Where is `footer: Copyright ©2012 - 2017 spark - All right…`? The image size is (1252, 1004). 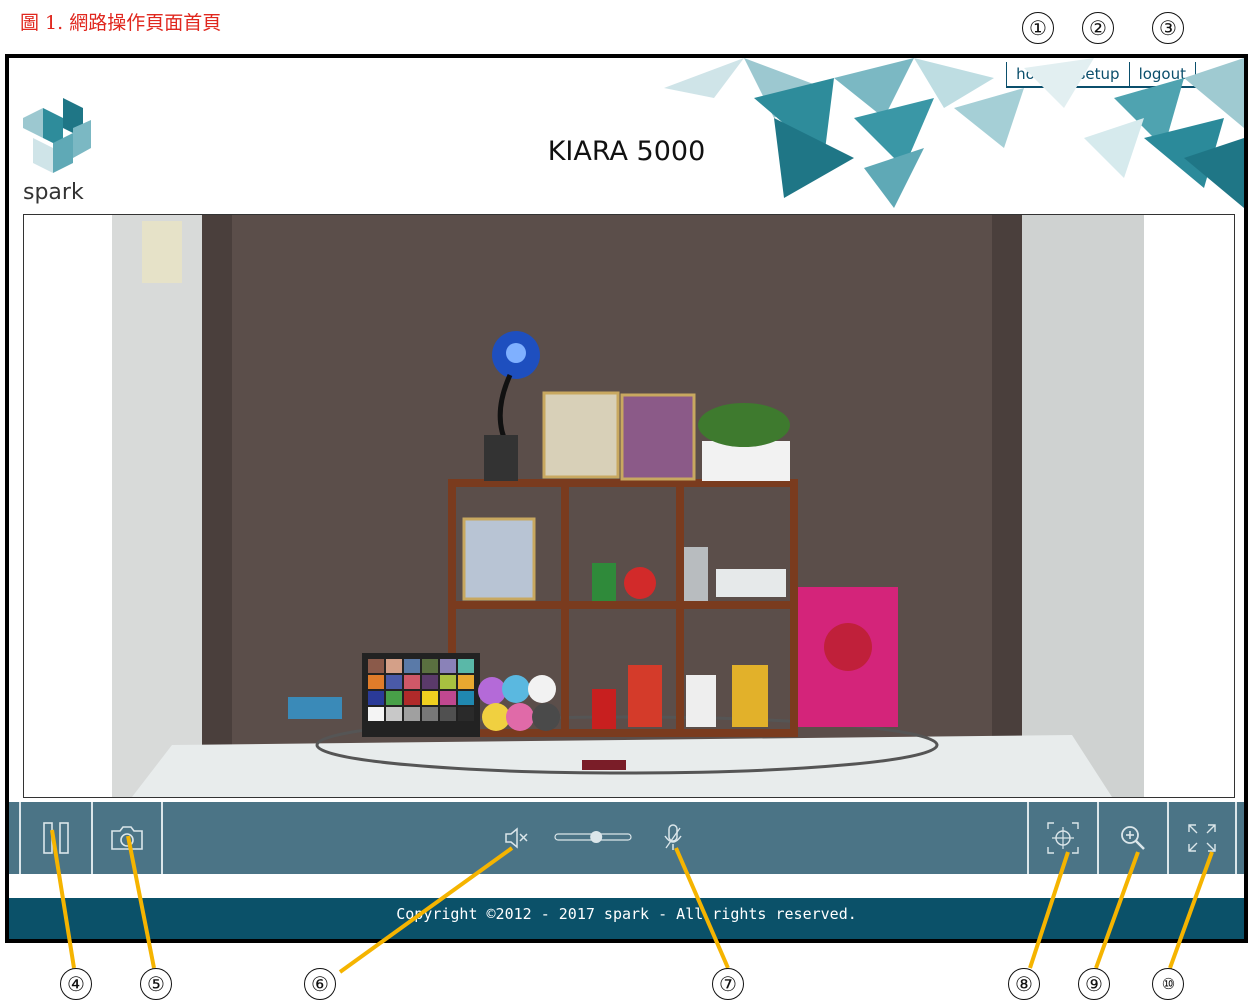 footer: Copyright ©2012 - 2017 spark - All right… is located at coordinates (626, 918).